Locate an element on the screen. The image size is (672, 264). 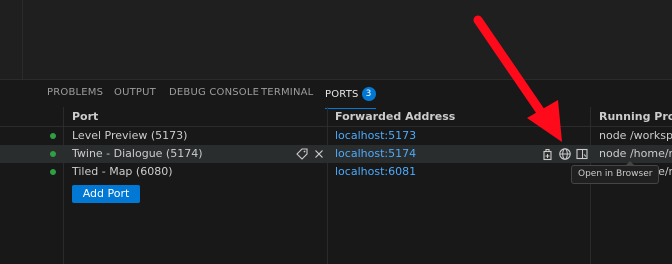
forwarded-address-link: localhost:6081 is located at coordinates (375, 171).